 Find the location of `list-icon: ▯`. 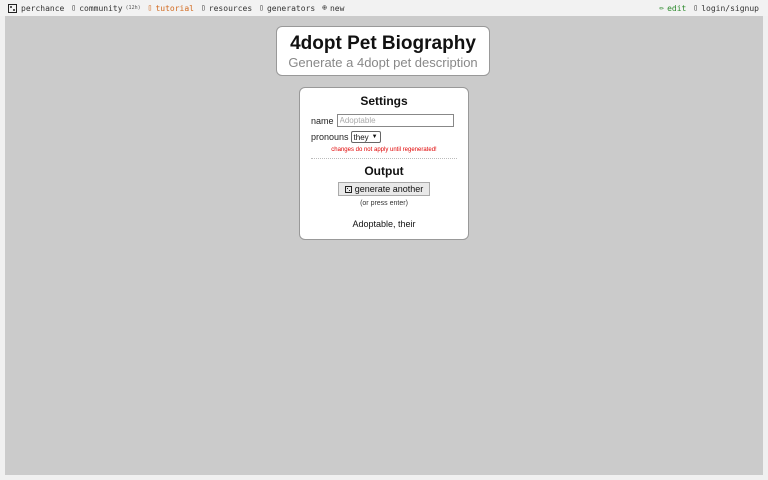

list-icon: ▯ is located at coordinates (261, 7).